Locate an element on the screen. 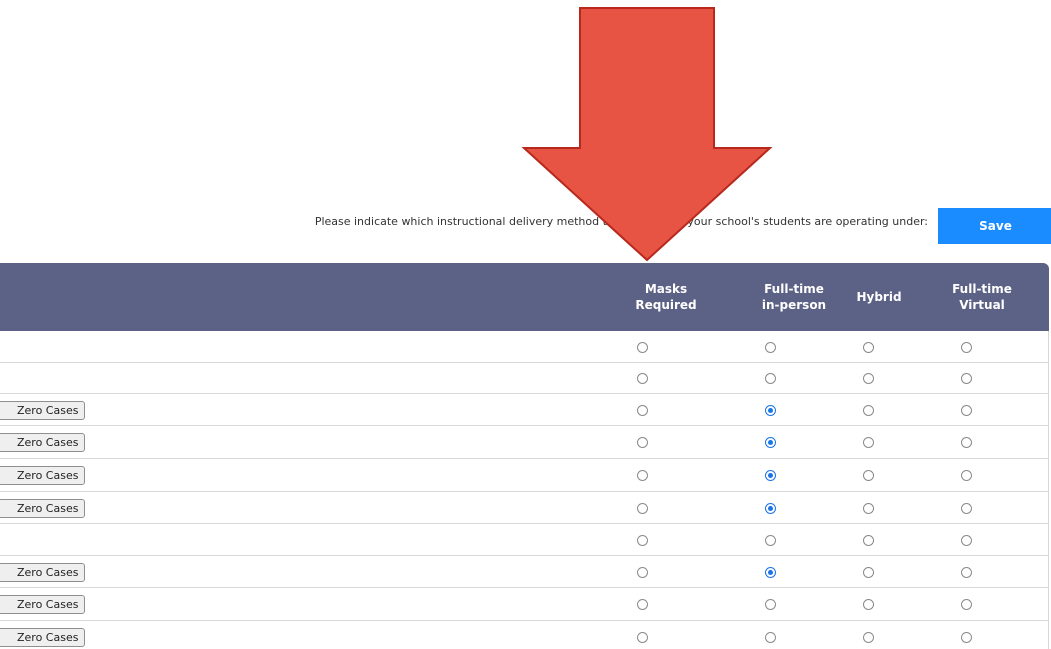 This screenshot has width=1051, height=649. column-header-masks-required: Masks Required is located at coordinates (666, 297).